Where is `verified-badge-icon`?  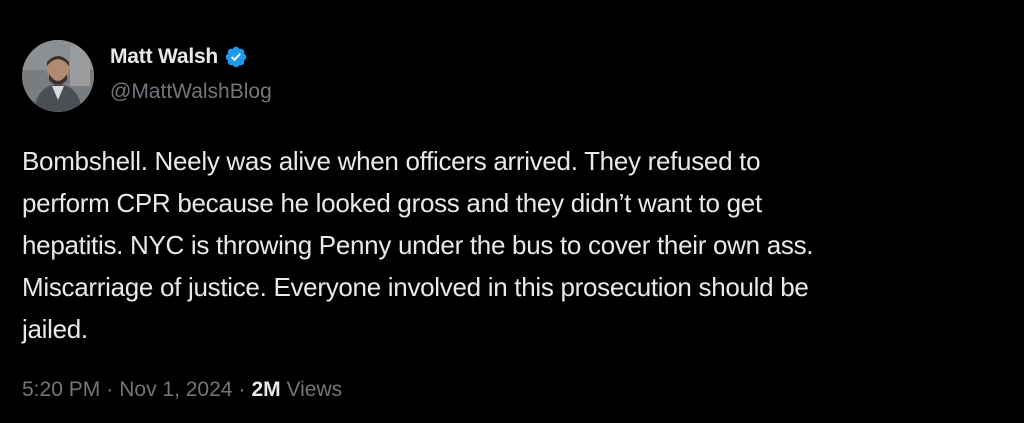 verified-badge-icon is located at coordinates (236, 57).